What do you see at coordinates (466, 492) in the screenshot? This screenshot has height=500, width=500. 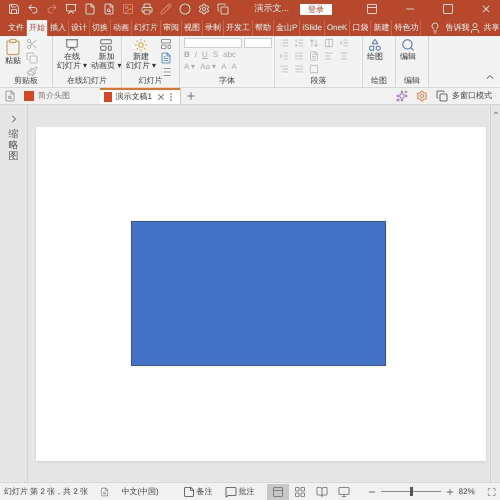 I see `zoom-level: 82%` at bounding box center [466, 492].